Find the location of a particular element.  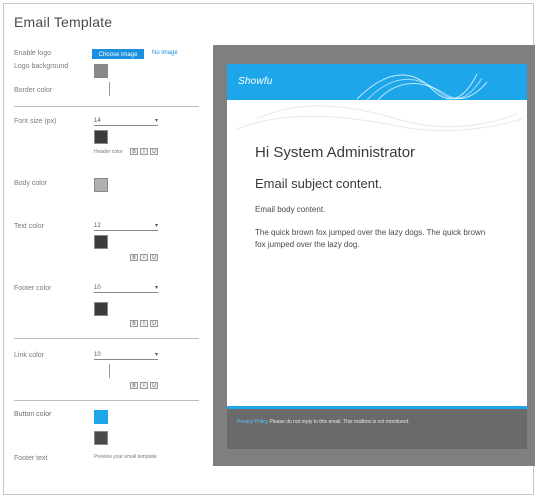

link-color-label: Link color is located at coordinates (29, 355).